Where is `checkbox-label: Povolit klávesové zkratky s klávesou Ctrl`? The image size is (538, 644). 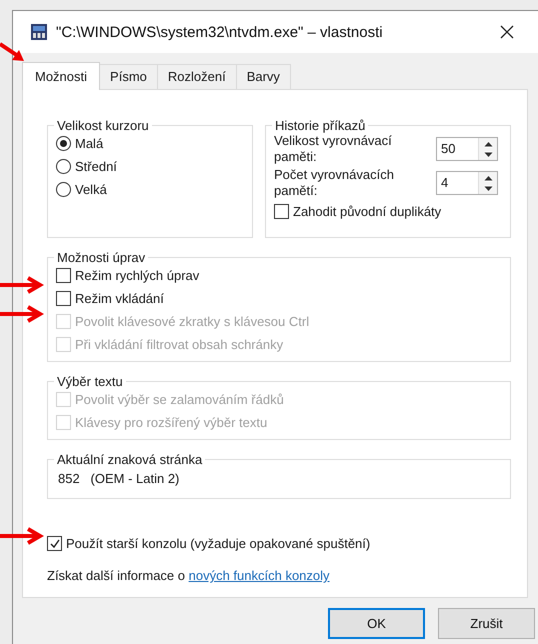 checkbox-label: Povolit klávesové zkratky s klávesou Ctrl is located at coordinates (192, 321).